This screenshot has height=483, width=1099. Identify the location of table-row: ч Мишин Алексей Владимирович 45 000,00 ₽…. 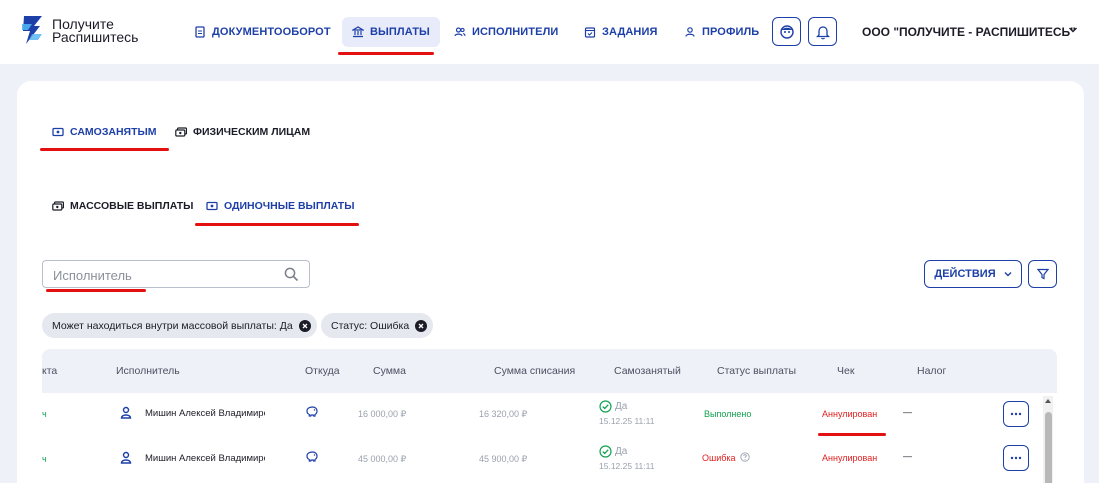
(542, 460).